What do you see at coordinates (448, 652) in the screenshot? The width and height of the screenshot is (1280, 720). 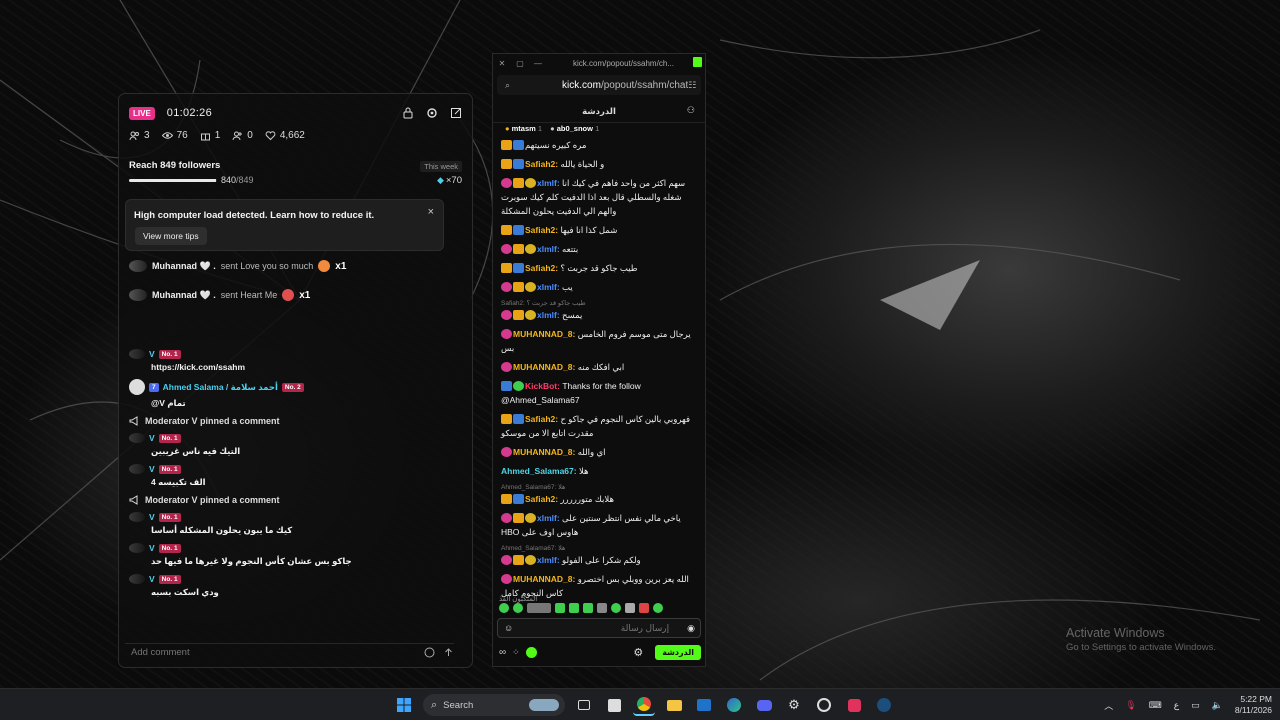 I see `send-icon` at bounding box center [448, 652].